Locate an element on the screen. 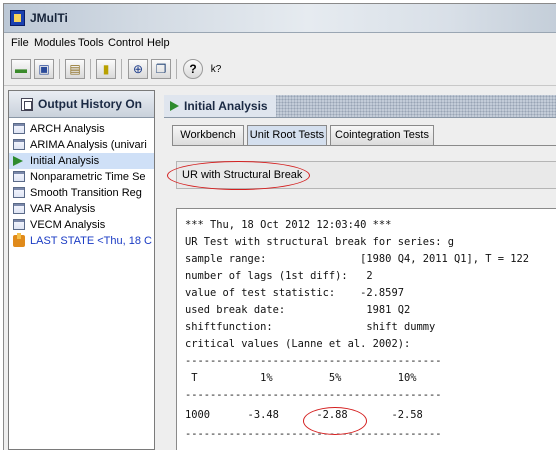 Image resolution: width=556 pixels, height=450 pixels. help-button: ? is located at coordinates (193, 69).